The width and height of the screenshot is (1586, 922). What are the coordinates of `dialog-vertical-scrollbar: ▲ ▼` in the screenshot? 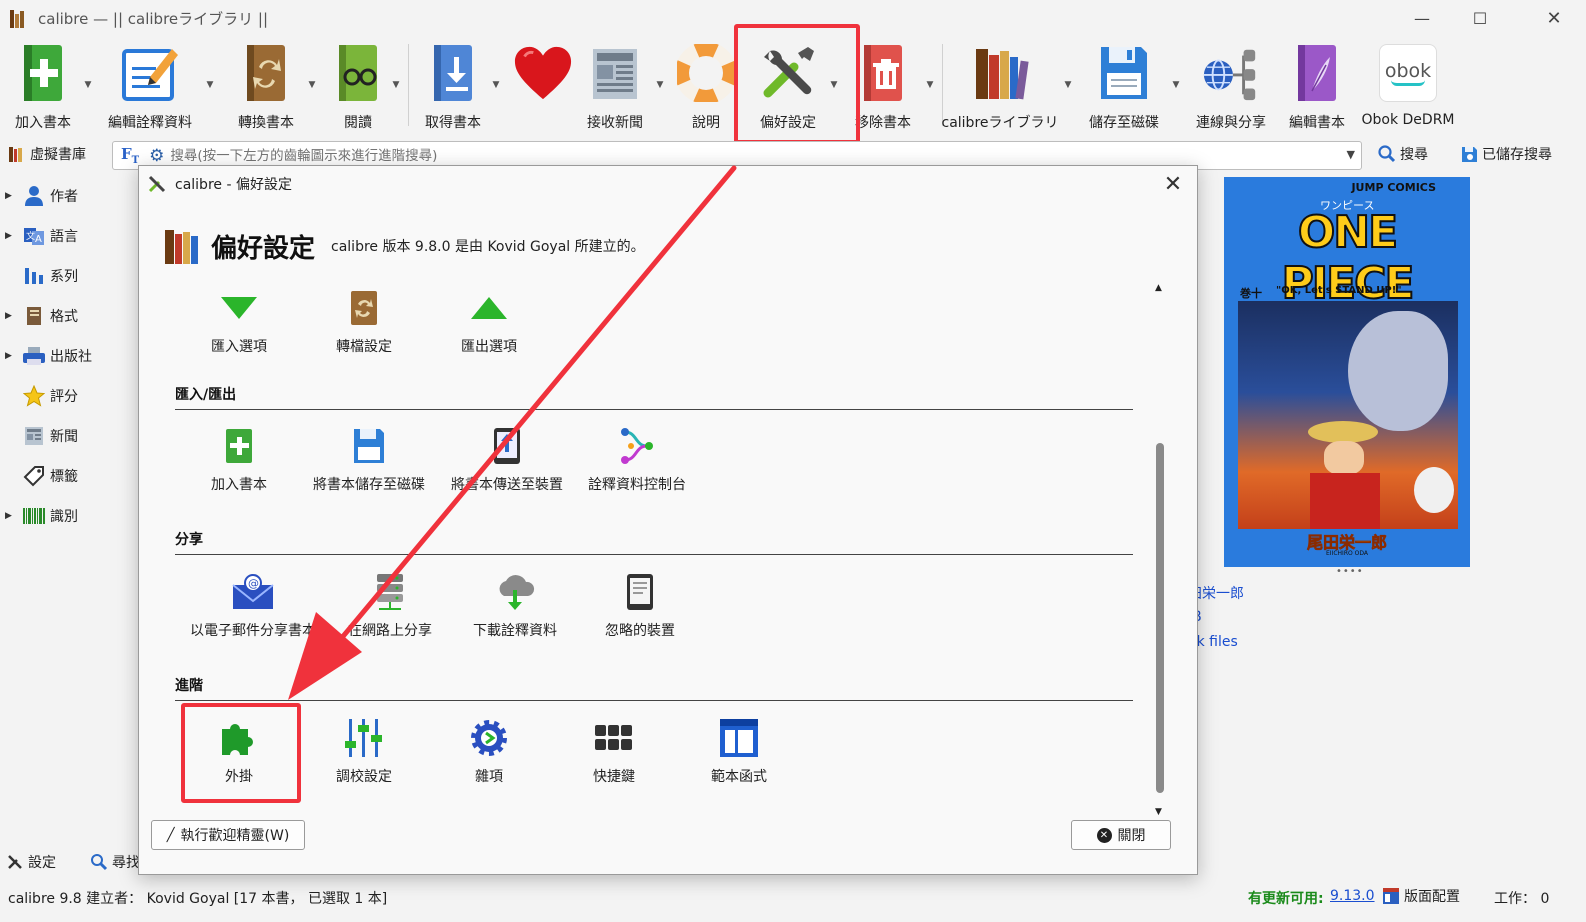 It's located at (1160, 550).